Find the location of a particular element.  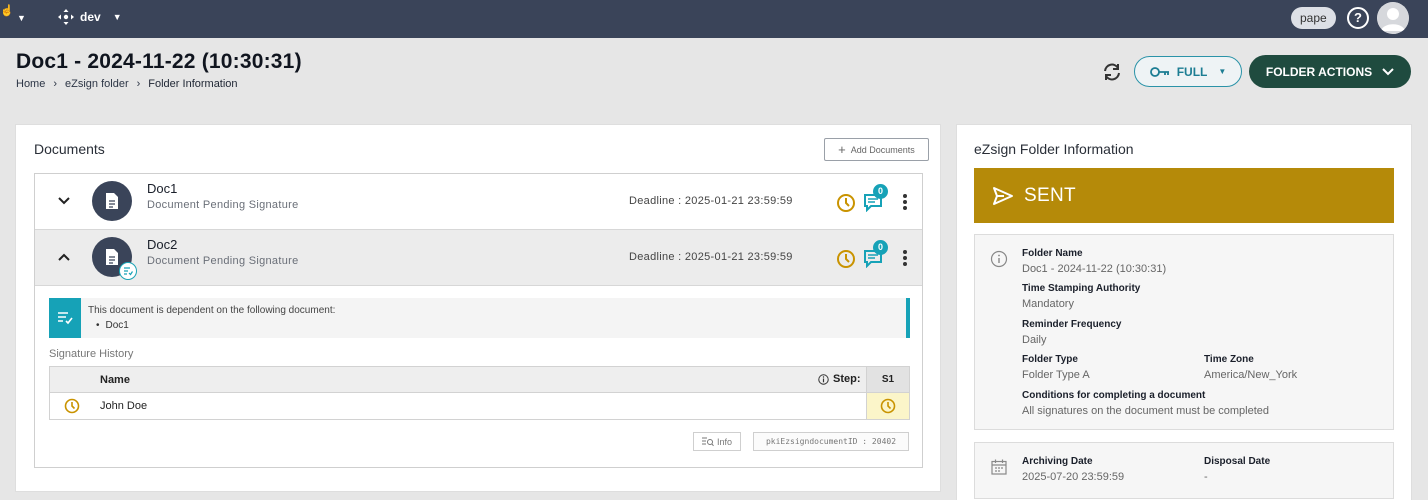

menu-cursor-icon: ☝ is located at coordinates (7, 10).